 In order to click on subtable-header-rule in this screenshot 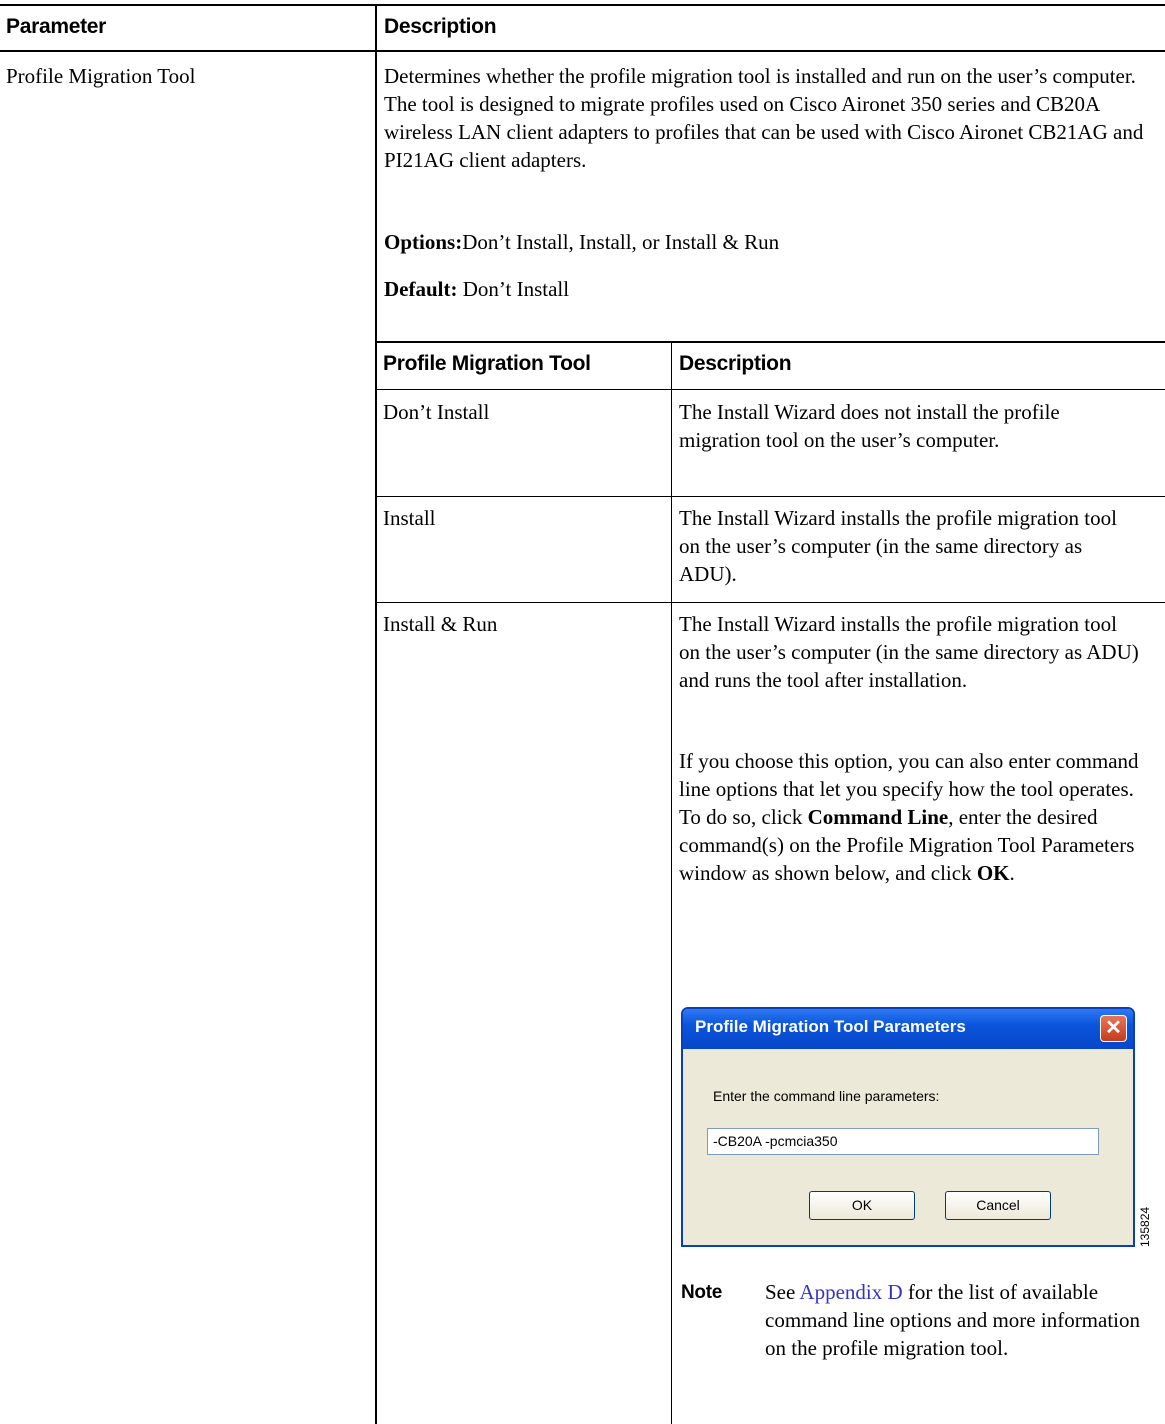, I will do `click(770, 389)`.